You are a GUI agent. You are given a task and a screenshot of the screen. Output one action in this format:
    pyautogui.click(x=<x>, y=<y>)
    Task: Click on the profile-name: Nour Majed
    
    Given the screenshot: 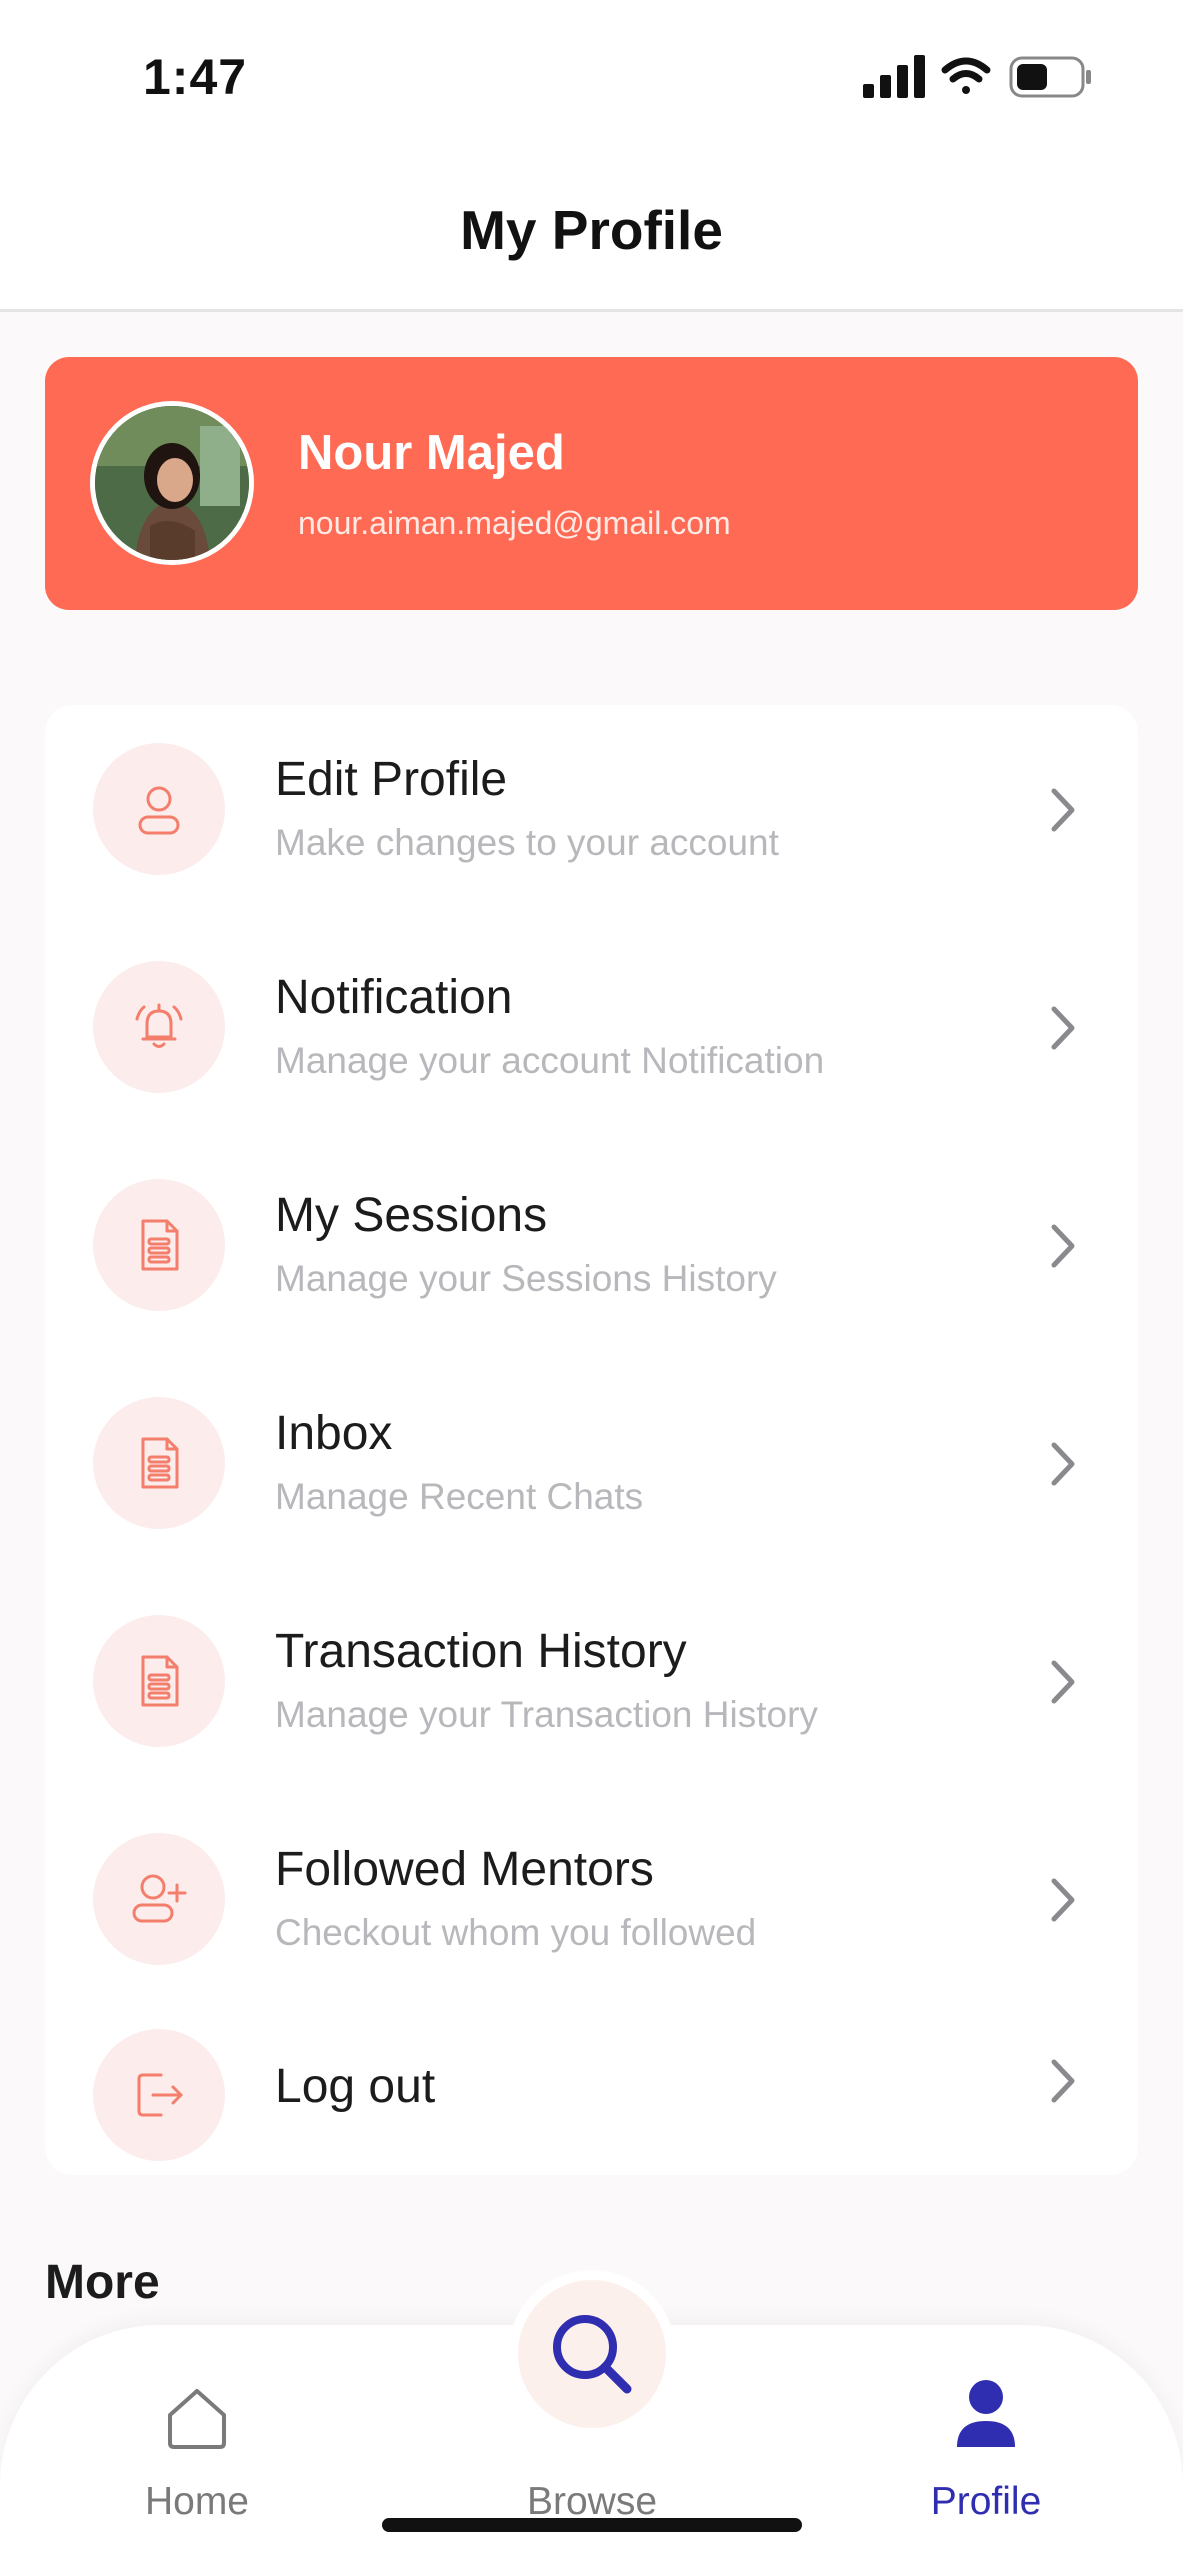 What is the action you would take?
    pyautogui.click(x=431, y=453)
    